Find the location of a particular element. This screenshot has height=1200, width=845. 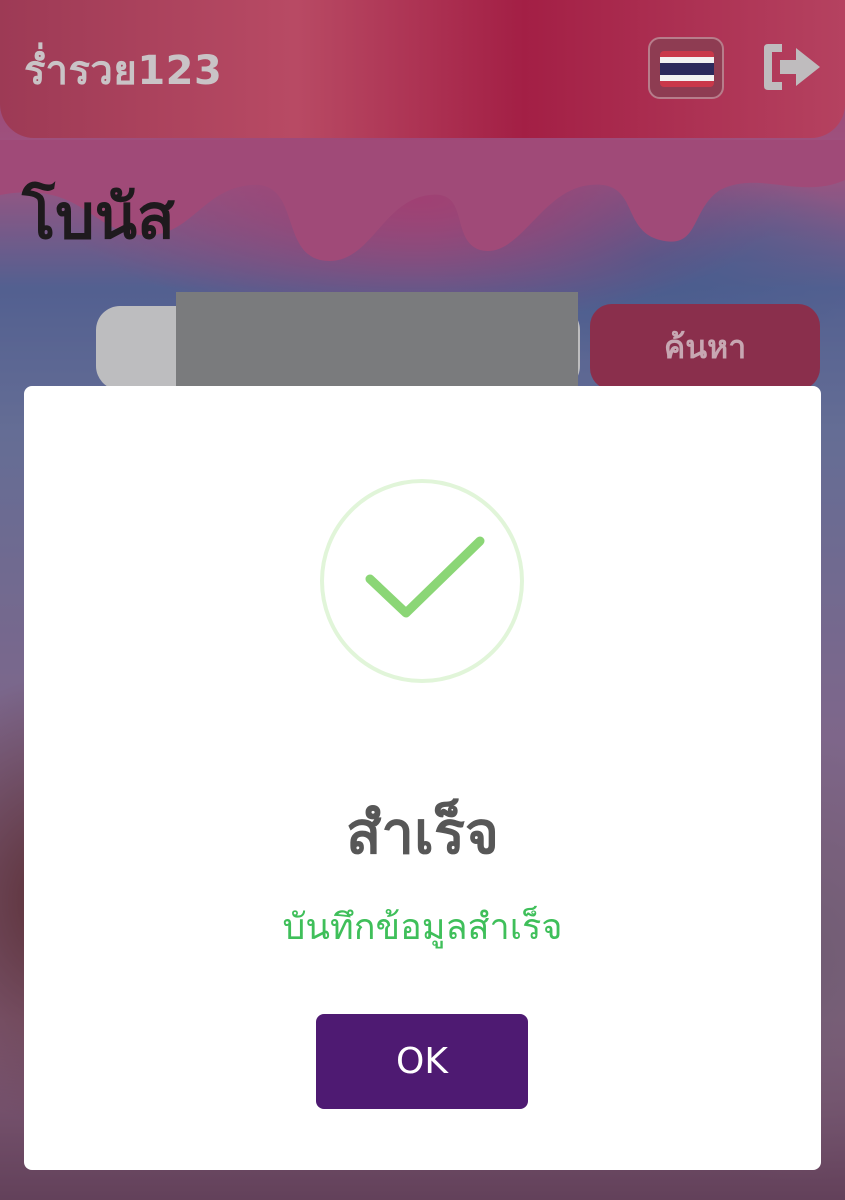

search-button: ค้นหา is located at coordinates (705, 347).